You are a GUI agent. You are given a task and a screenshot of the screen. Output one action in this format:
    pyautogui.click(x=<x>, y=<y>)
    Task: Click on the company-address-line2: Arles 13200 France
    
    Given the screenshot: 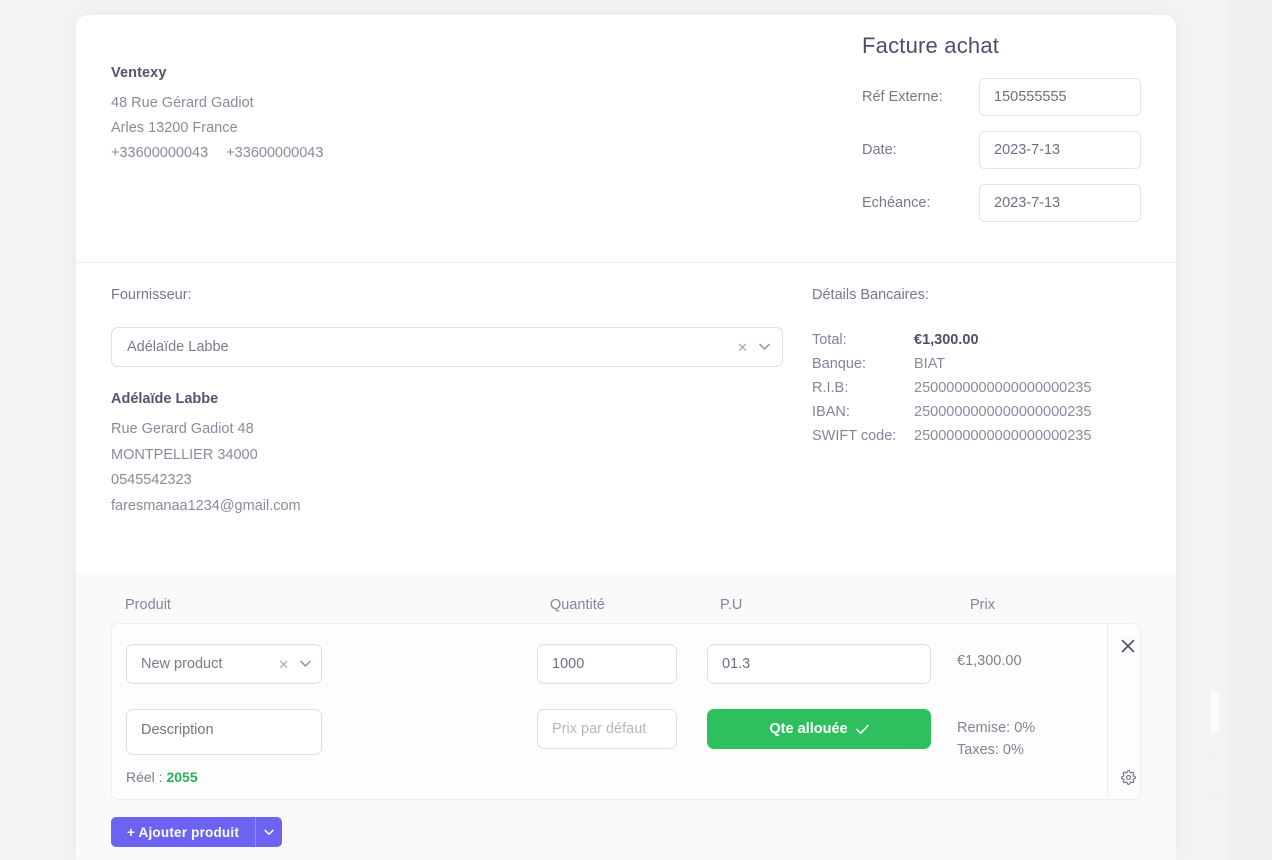 What is the action you would take?
    pyautogui.click(x=174, y=128)
    